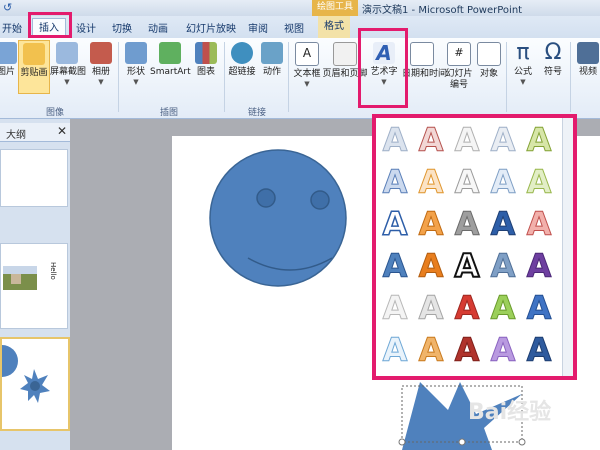 This screenshot has height=450, width=600. Describe the element at coordinates (467, 266) in the screenshot. I see `wordart-style-4-3: A` at that location.